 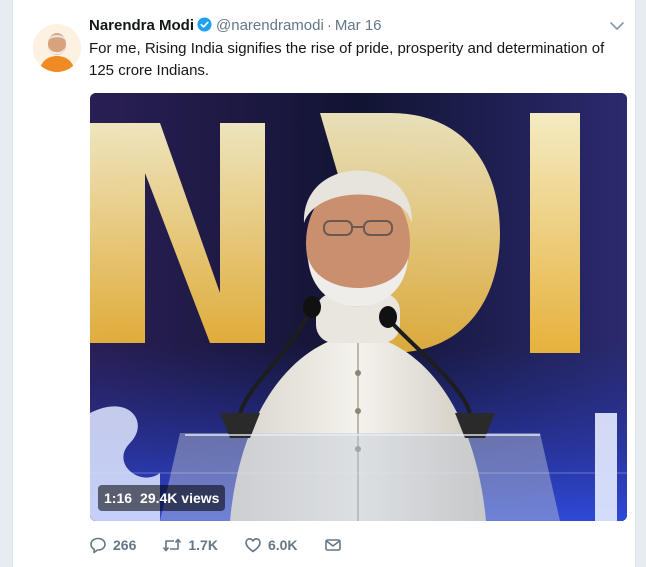 I want to click on verified-badge-icon, so click(x=204, y=24).